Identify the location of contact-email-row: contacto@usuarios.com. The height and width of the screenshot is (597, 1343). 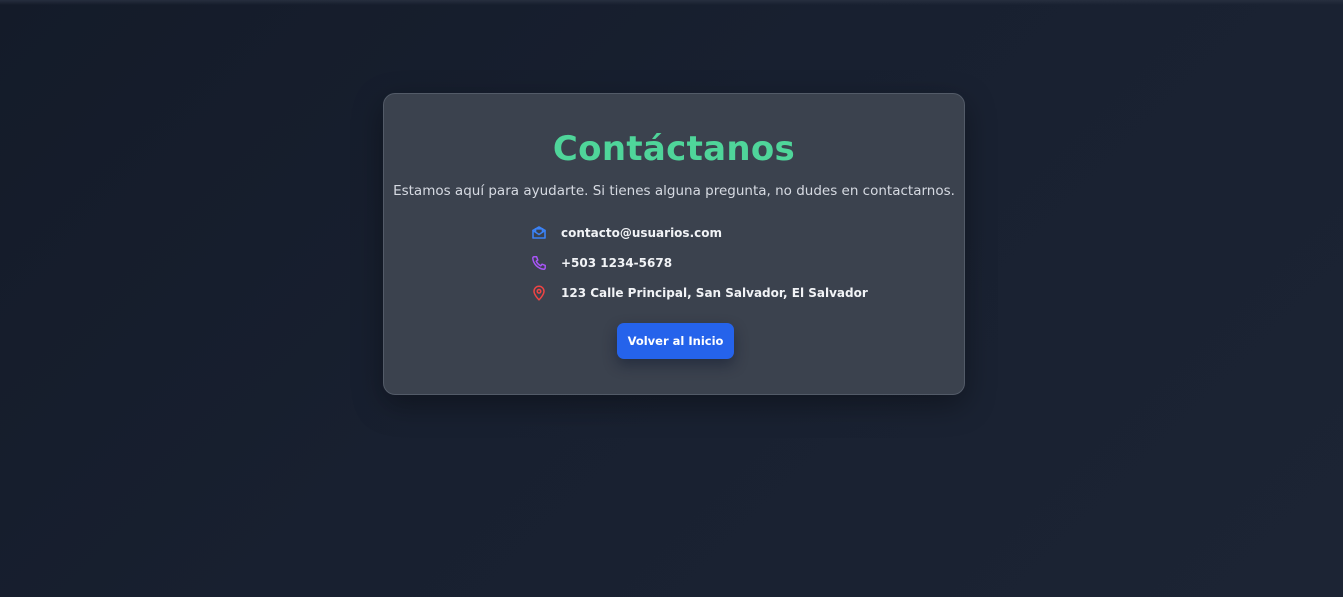
(699, 233).